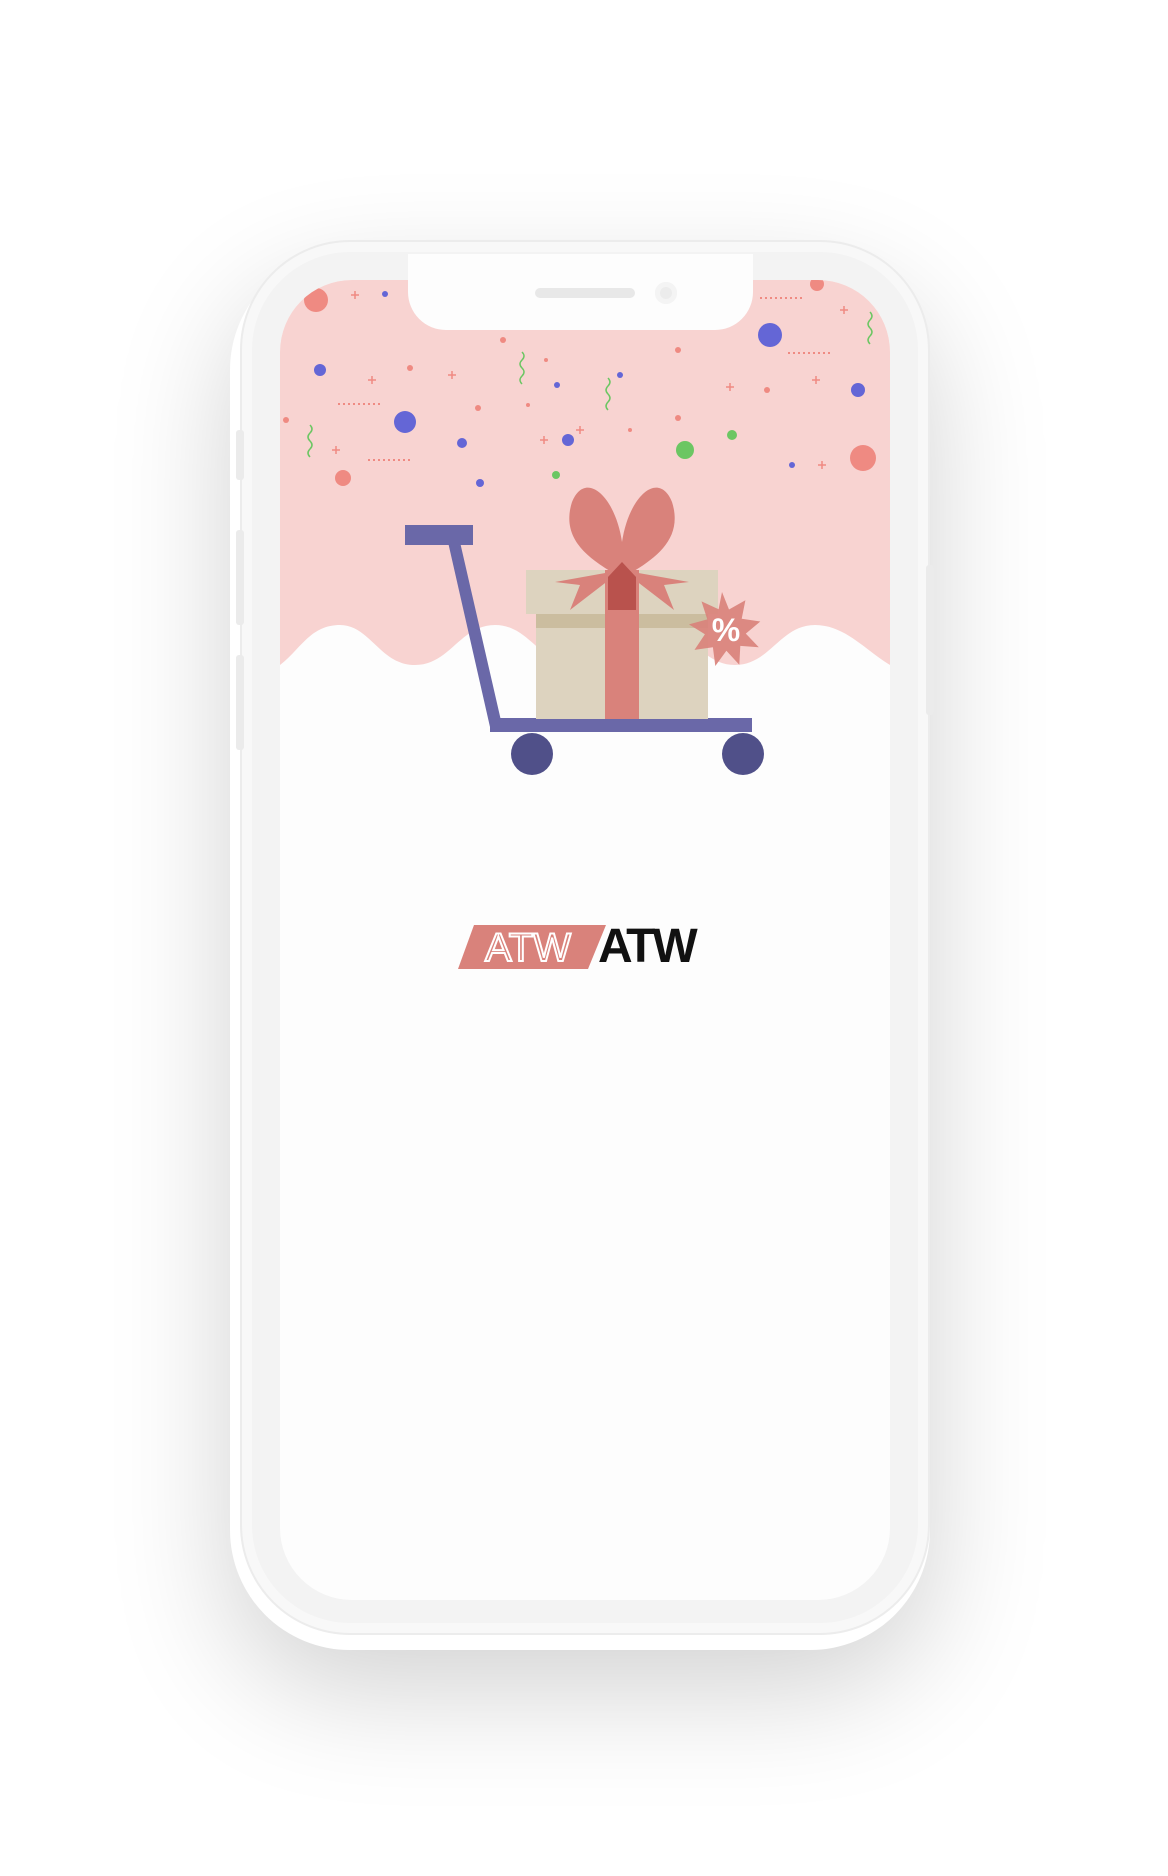 The image size is (1168, 1876). I want to click on app-logo: ATW ATW, so click(593, 947).